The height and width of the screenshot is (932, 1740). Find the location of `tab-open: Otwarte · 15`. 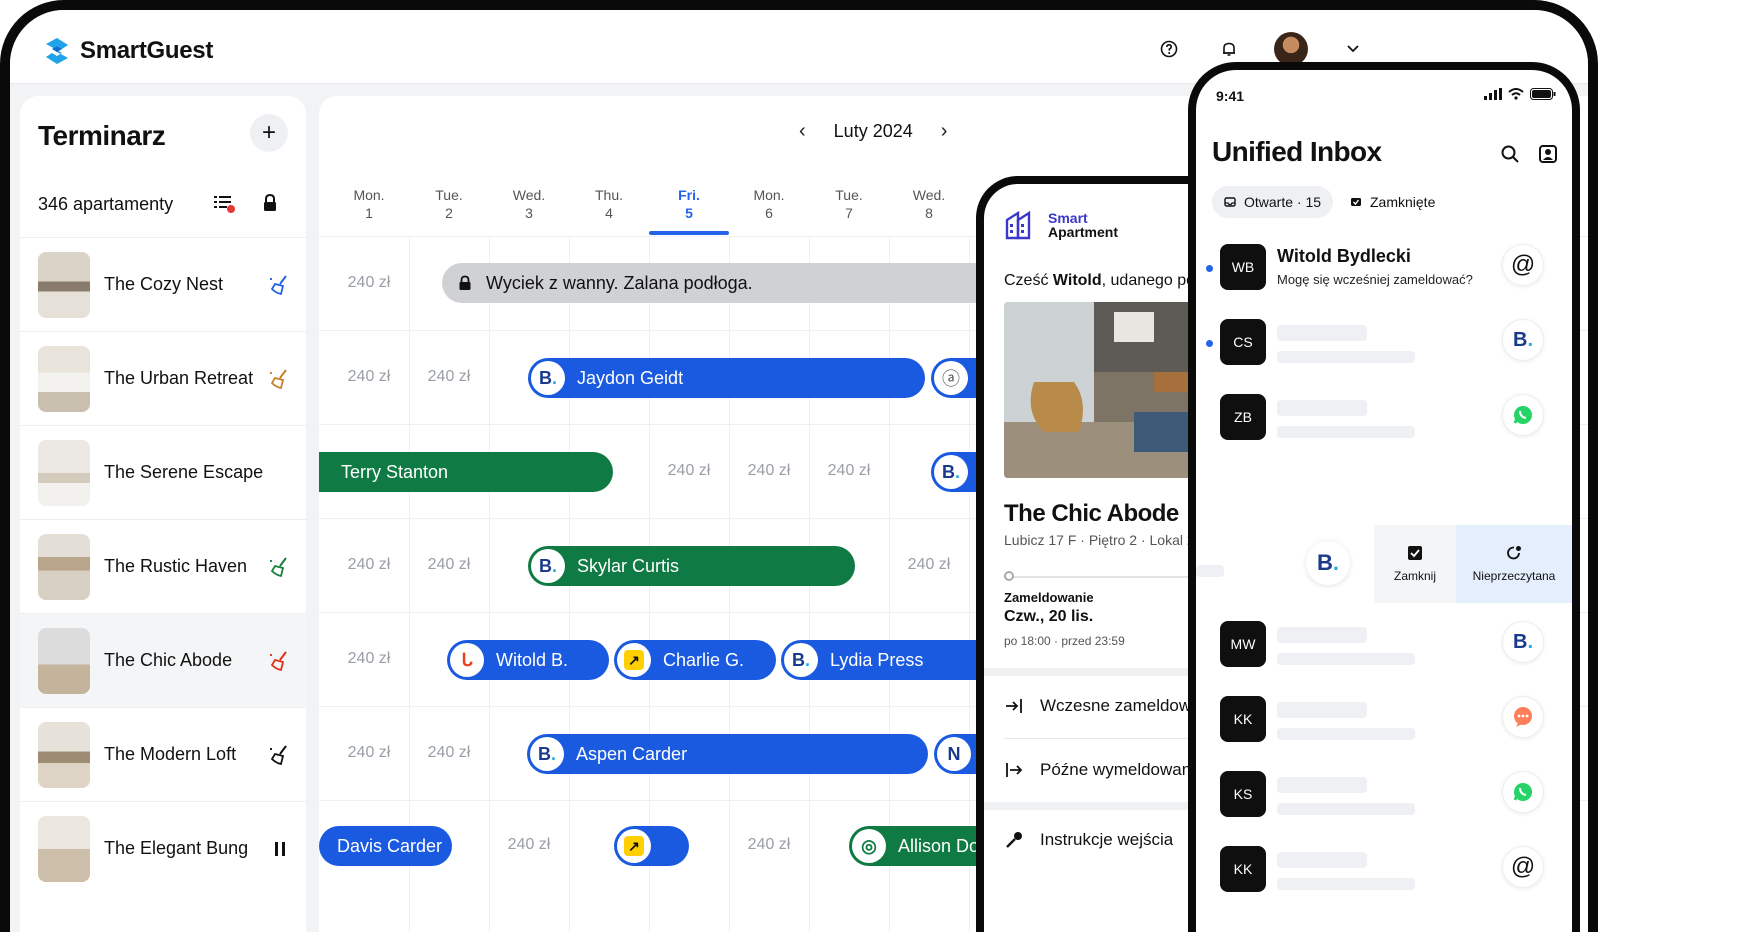

tab-open: Otwarte · 15 is located at coordinates (1273, 202).